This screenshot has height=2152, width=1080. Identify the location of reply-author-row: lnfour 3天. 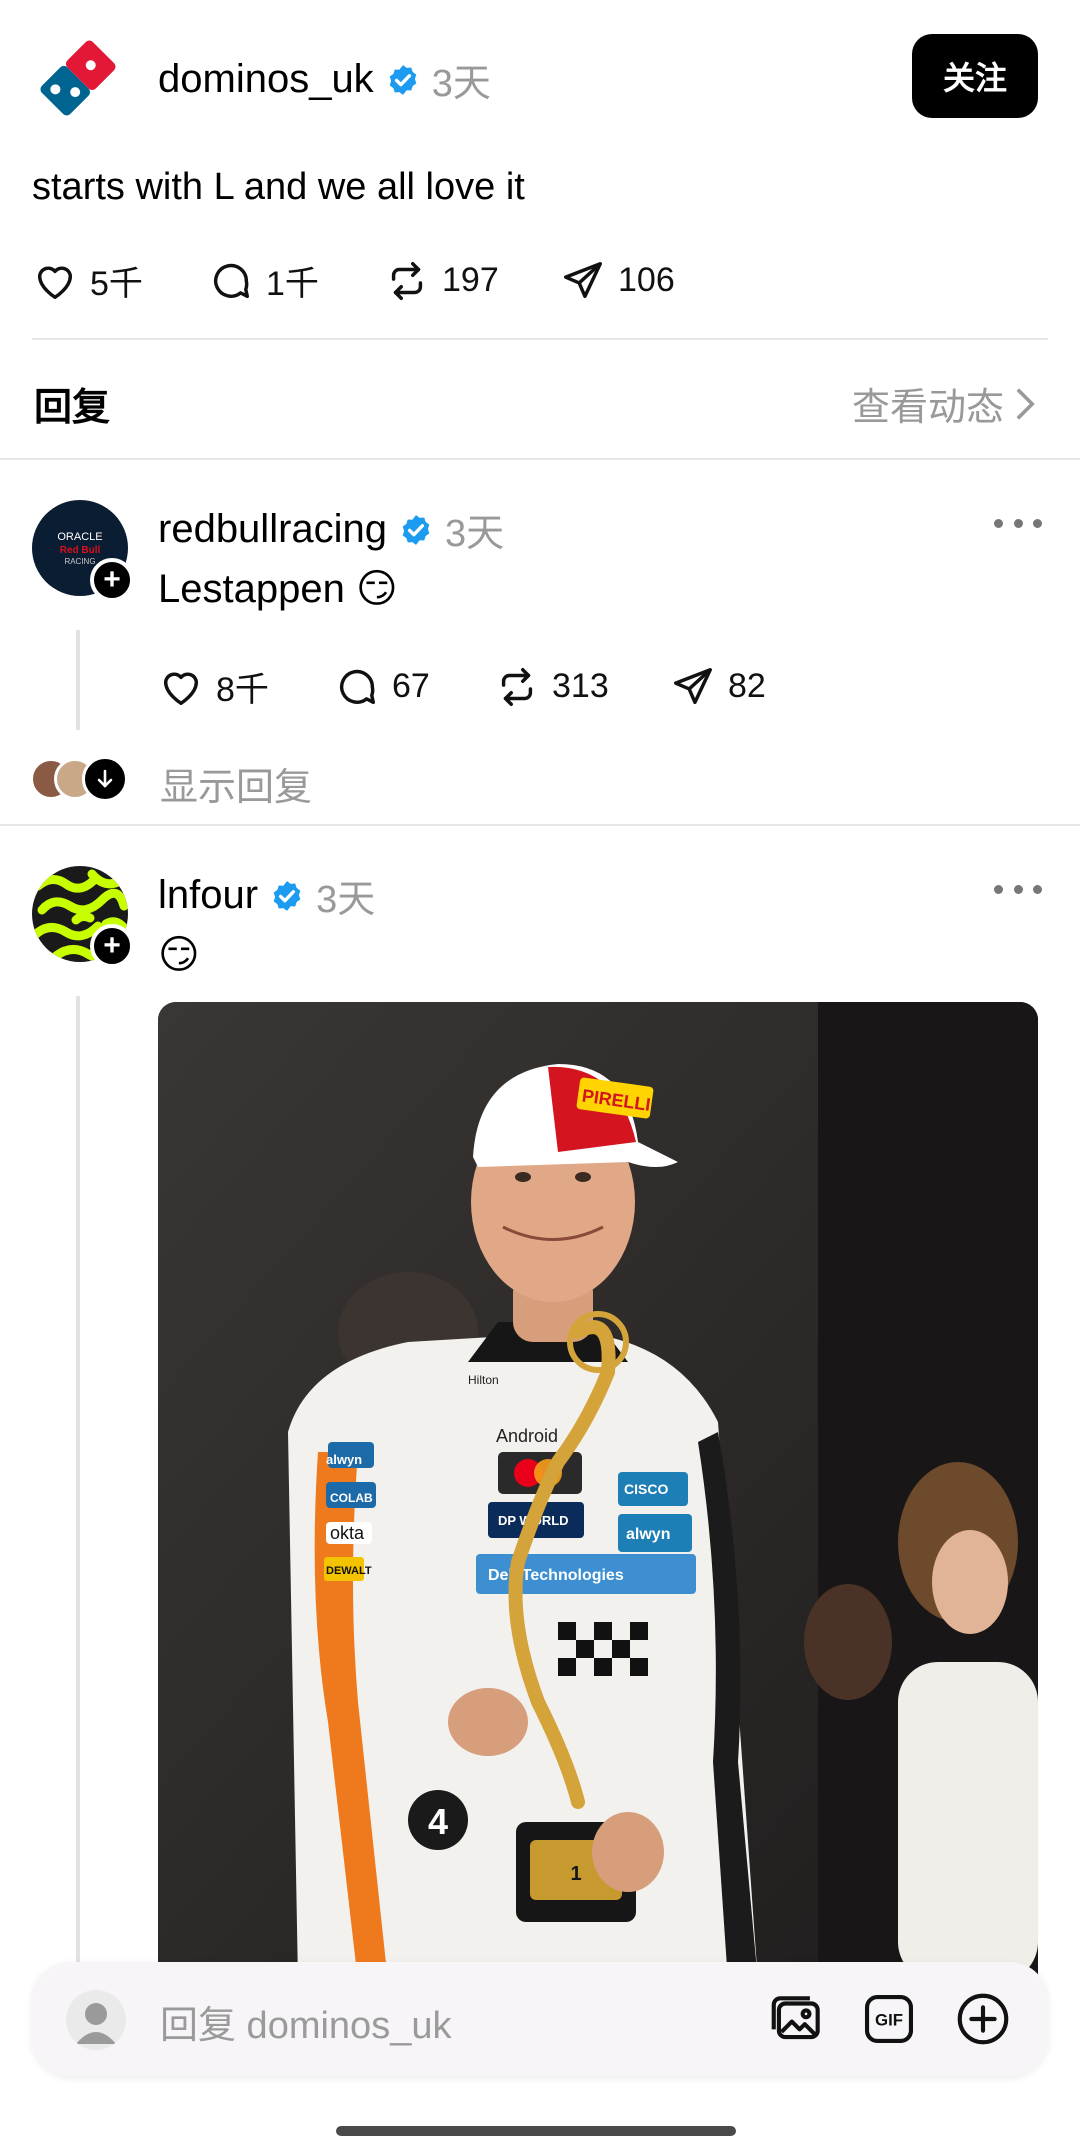
(266, 895).